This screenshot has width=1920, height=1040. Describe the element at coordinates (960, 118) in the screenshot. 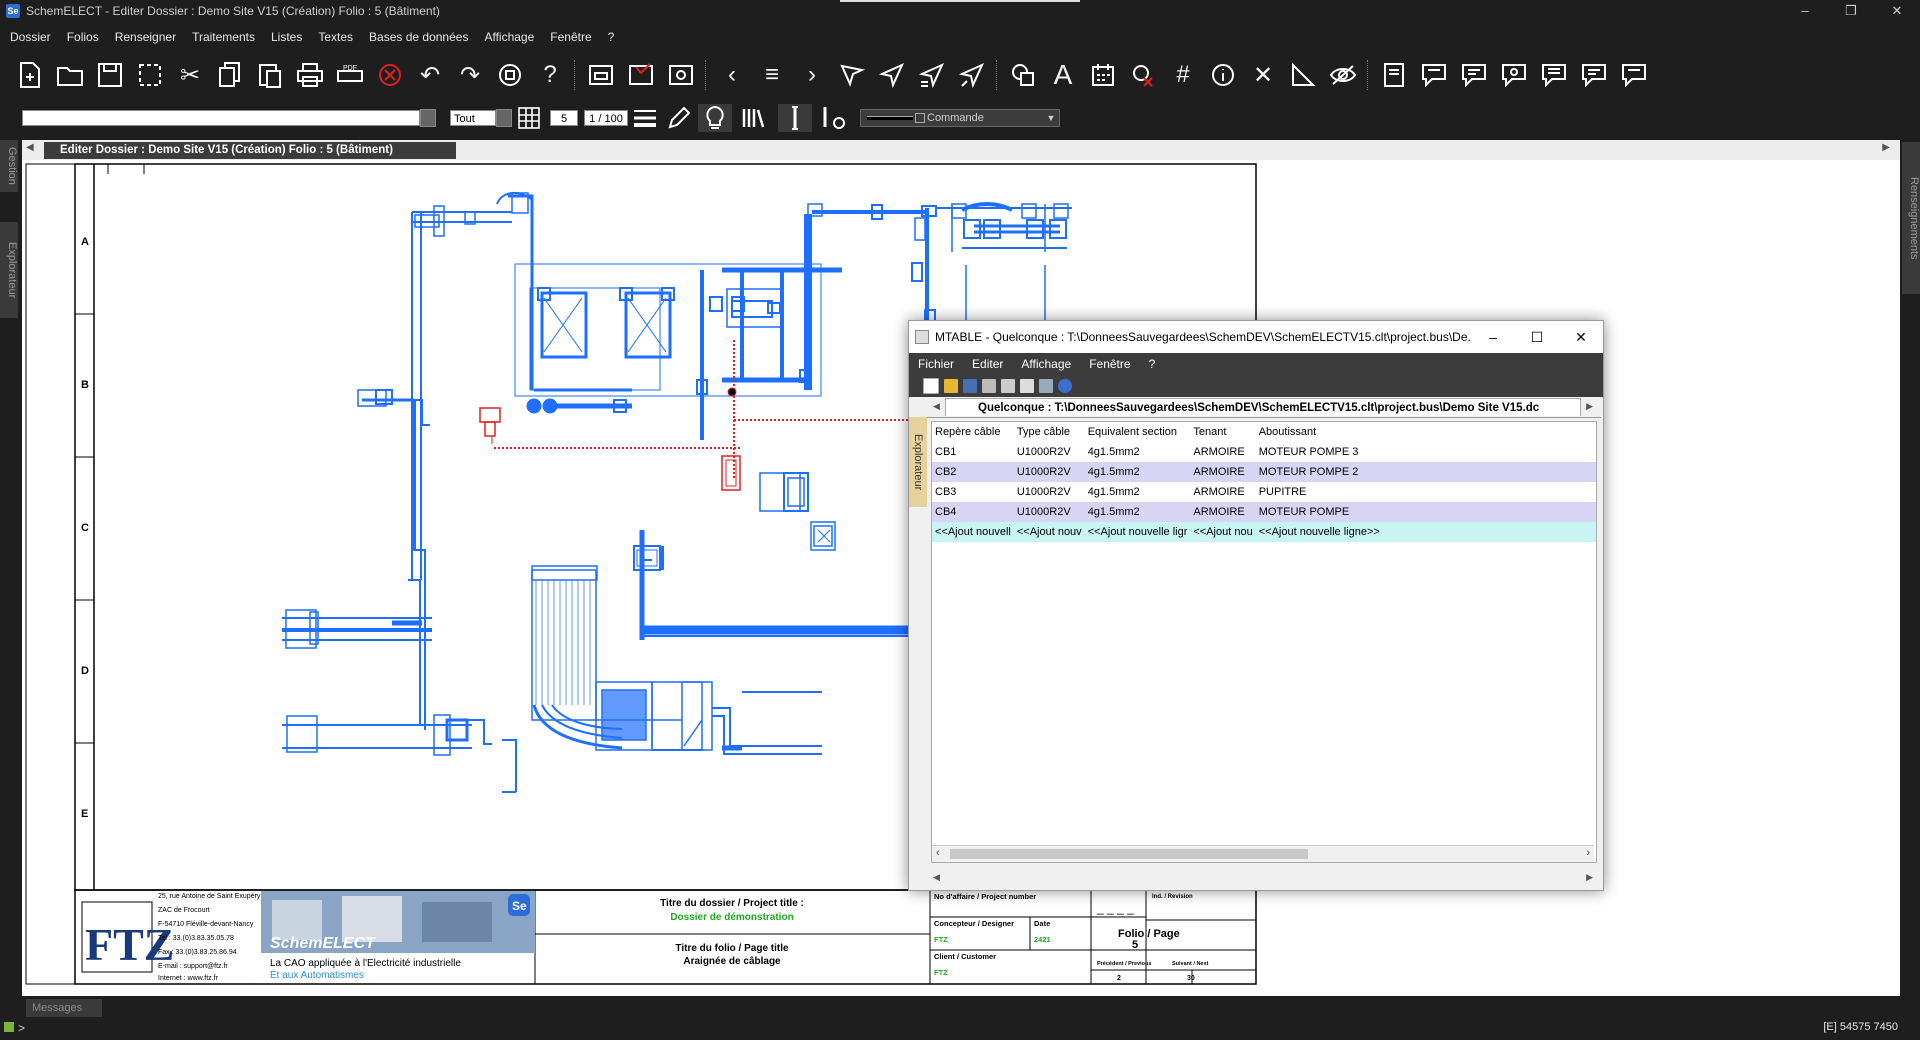

I see `command-combobox: Commande ▼` at that location.